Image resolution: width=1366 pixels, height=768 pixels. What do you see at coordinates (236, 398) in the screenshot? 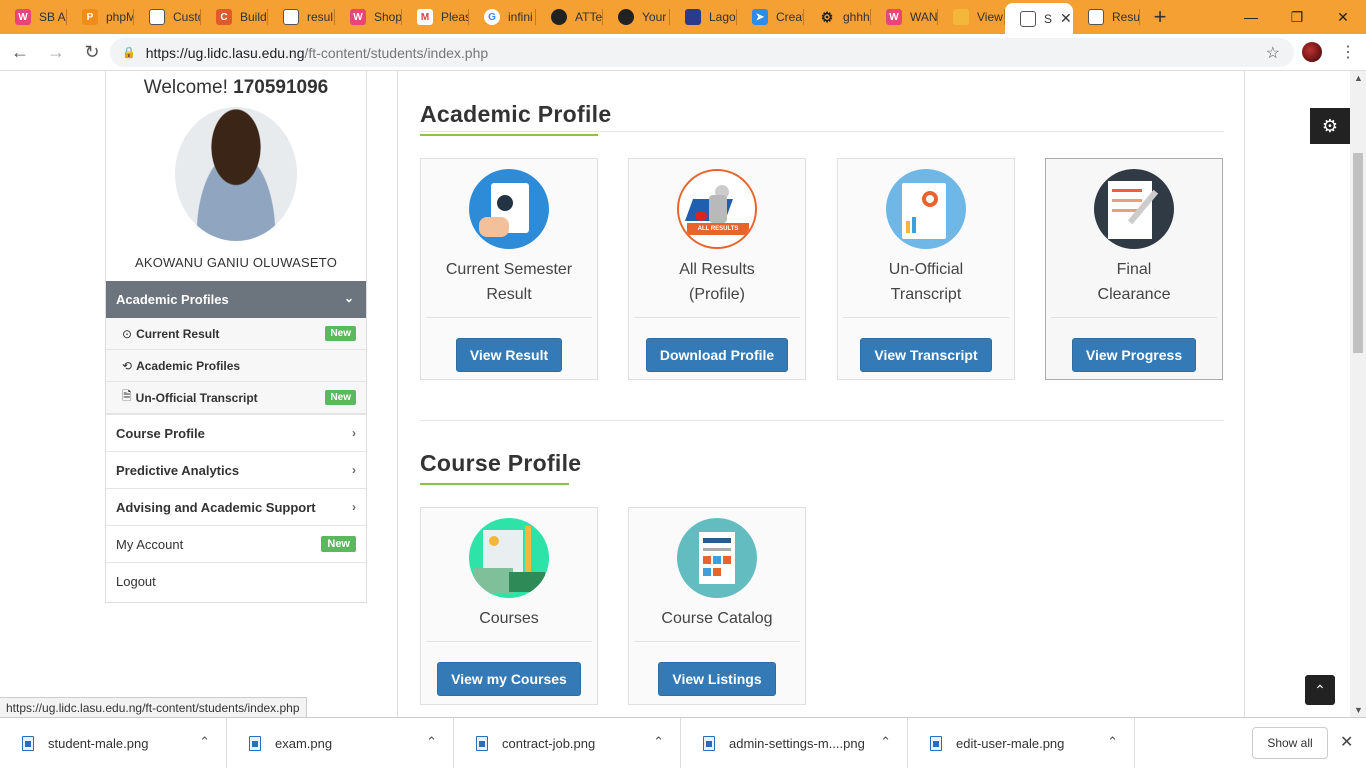
I see `sidebar-item-unofficial-transcript: 🗎 Un-Official Transcript New` at bounding box center [236, 398].